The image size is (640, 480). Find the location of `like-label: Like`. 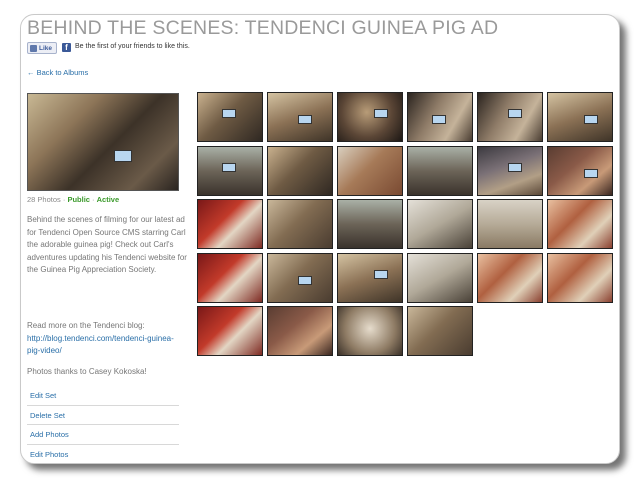

like-label: Like is located at coordinates (46, 48).